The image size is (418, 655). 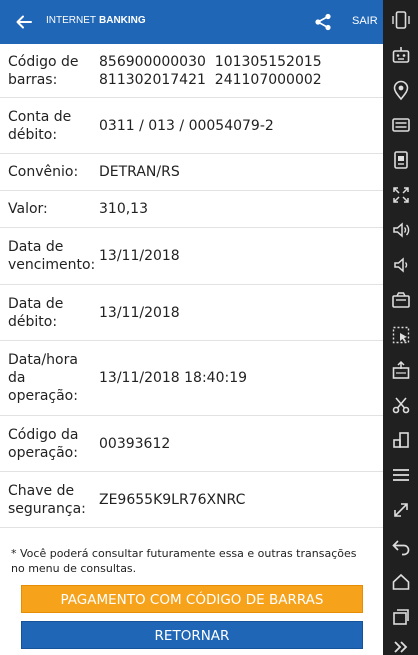 What do you see at coordinates (52, 265) in the screenshot?
I see `label-line: vencimento:` at bounding box center [52, 265].